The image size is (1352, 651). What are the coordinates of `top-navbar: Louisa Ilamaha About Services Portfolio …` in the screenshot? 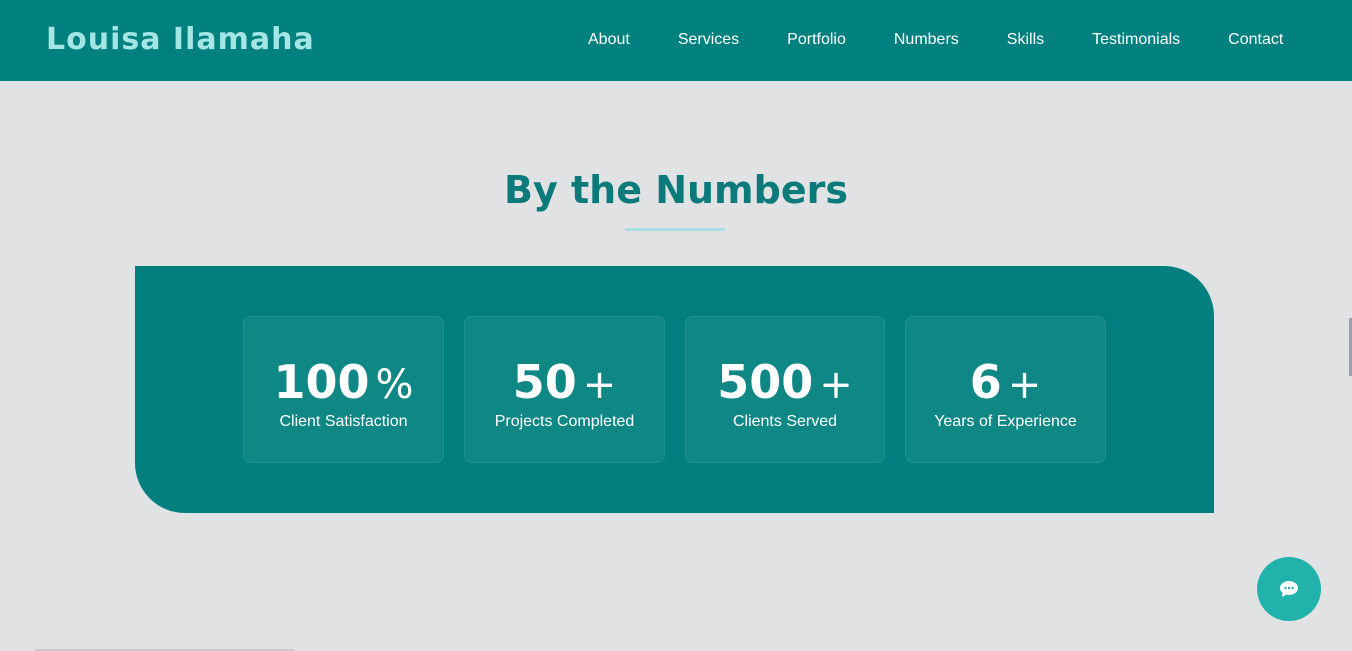 It's located at (676, 40).